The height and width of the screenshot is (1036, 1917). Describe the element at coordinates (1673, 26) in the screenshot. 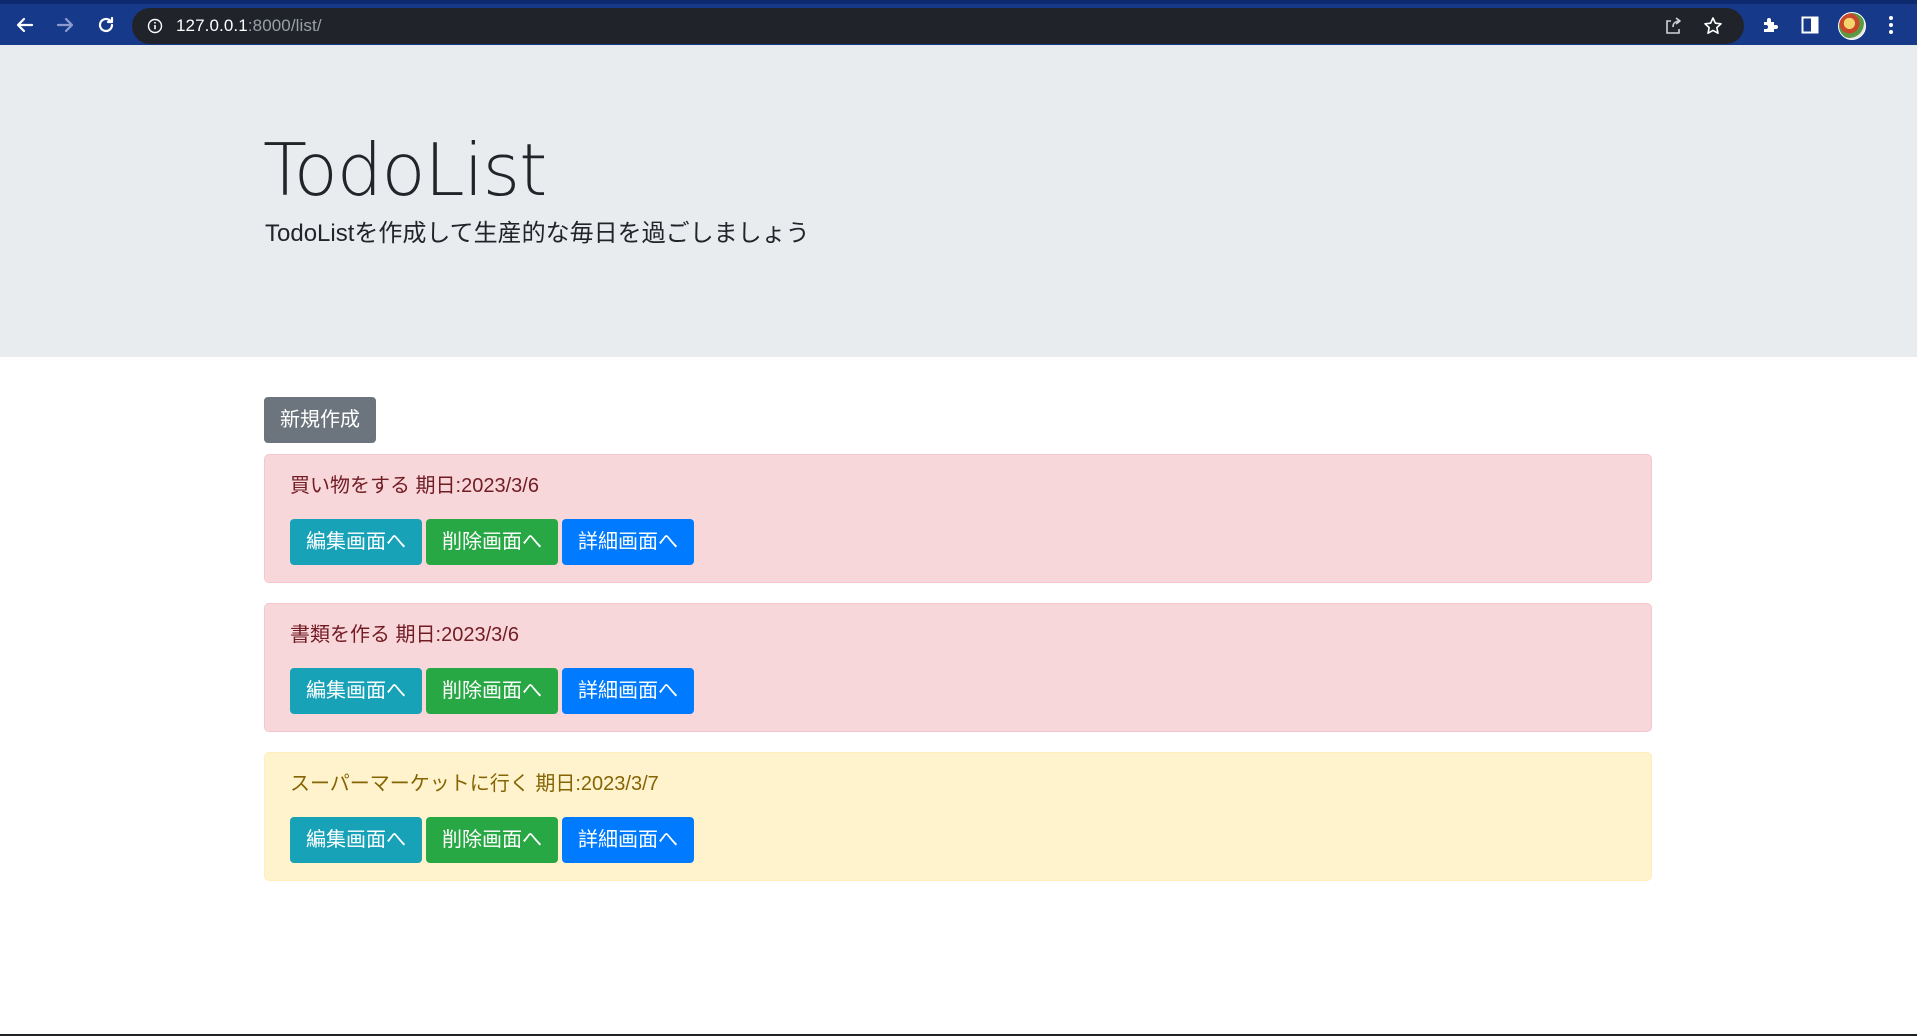

I see `share-icon` at that location.